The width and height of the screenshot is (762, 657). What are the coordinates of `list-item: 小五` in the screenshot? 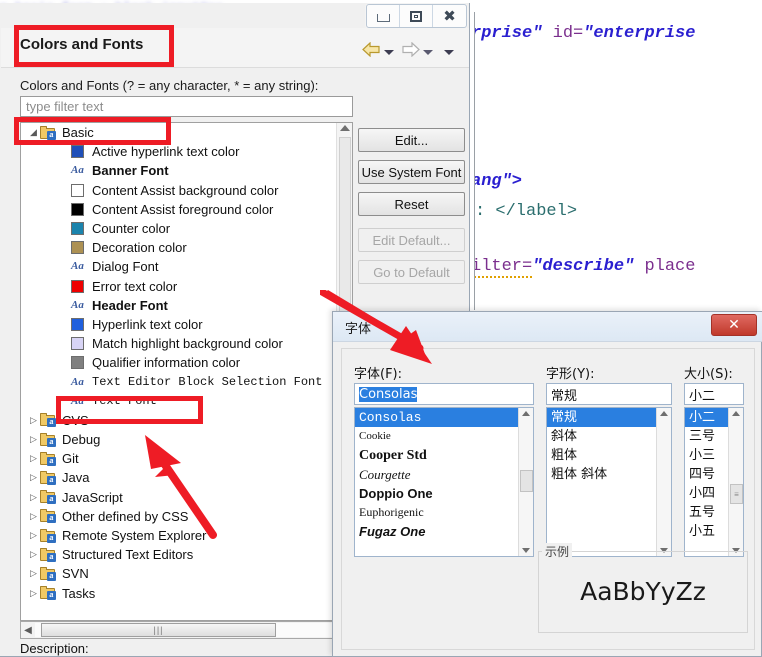 It's located at (707, 531).